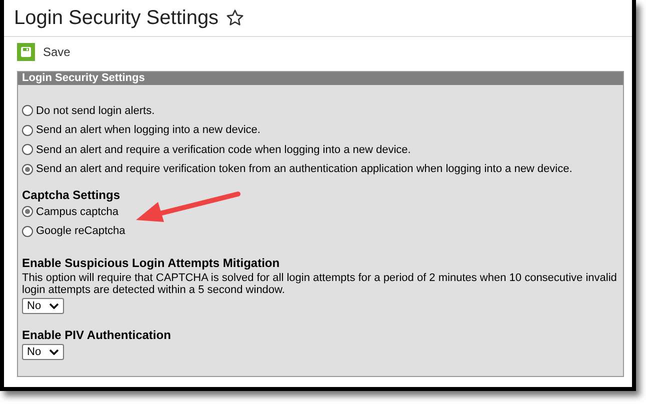 The height and width of the screenshot is (405, 646). What do you see at coordinates (320, 169) in the screenshot?
I see `radio-option: Send an alert and require verification token from an authentication application when logging into a new device.` at bounding box center [320, 169].